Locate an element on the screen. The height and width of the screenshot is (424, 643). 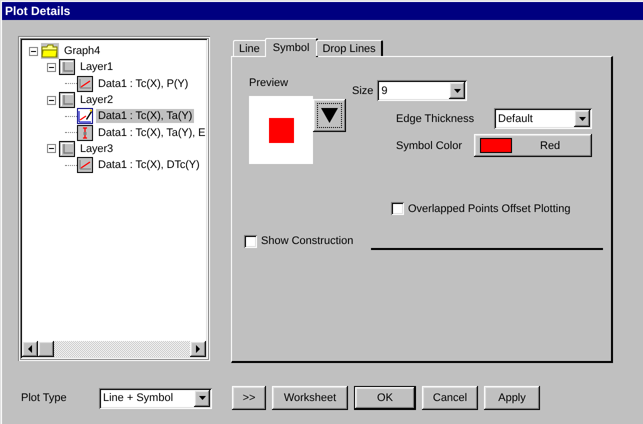
tree-item: Data1 : Tc(X), DTc(Y) is located at coordinates (149, 165).